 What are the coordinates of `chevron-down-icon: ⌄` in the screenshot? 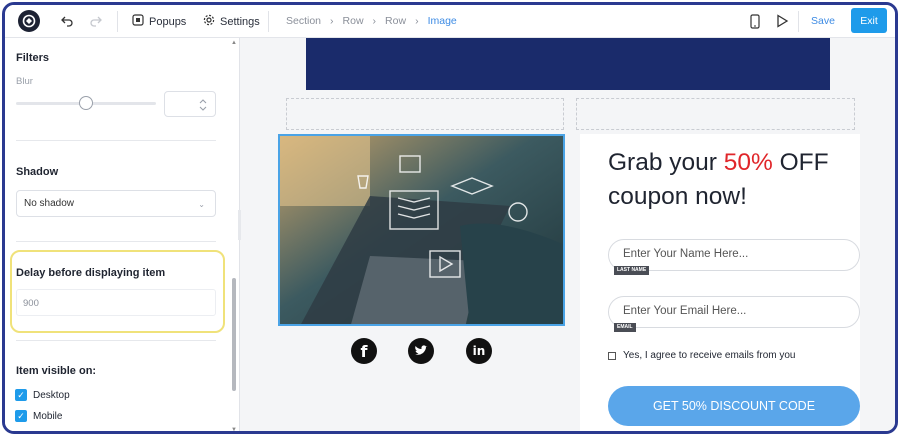 It's located at (201, 204).